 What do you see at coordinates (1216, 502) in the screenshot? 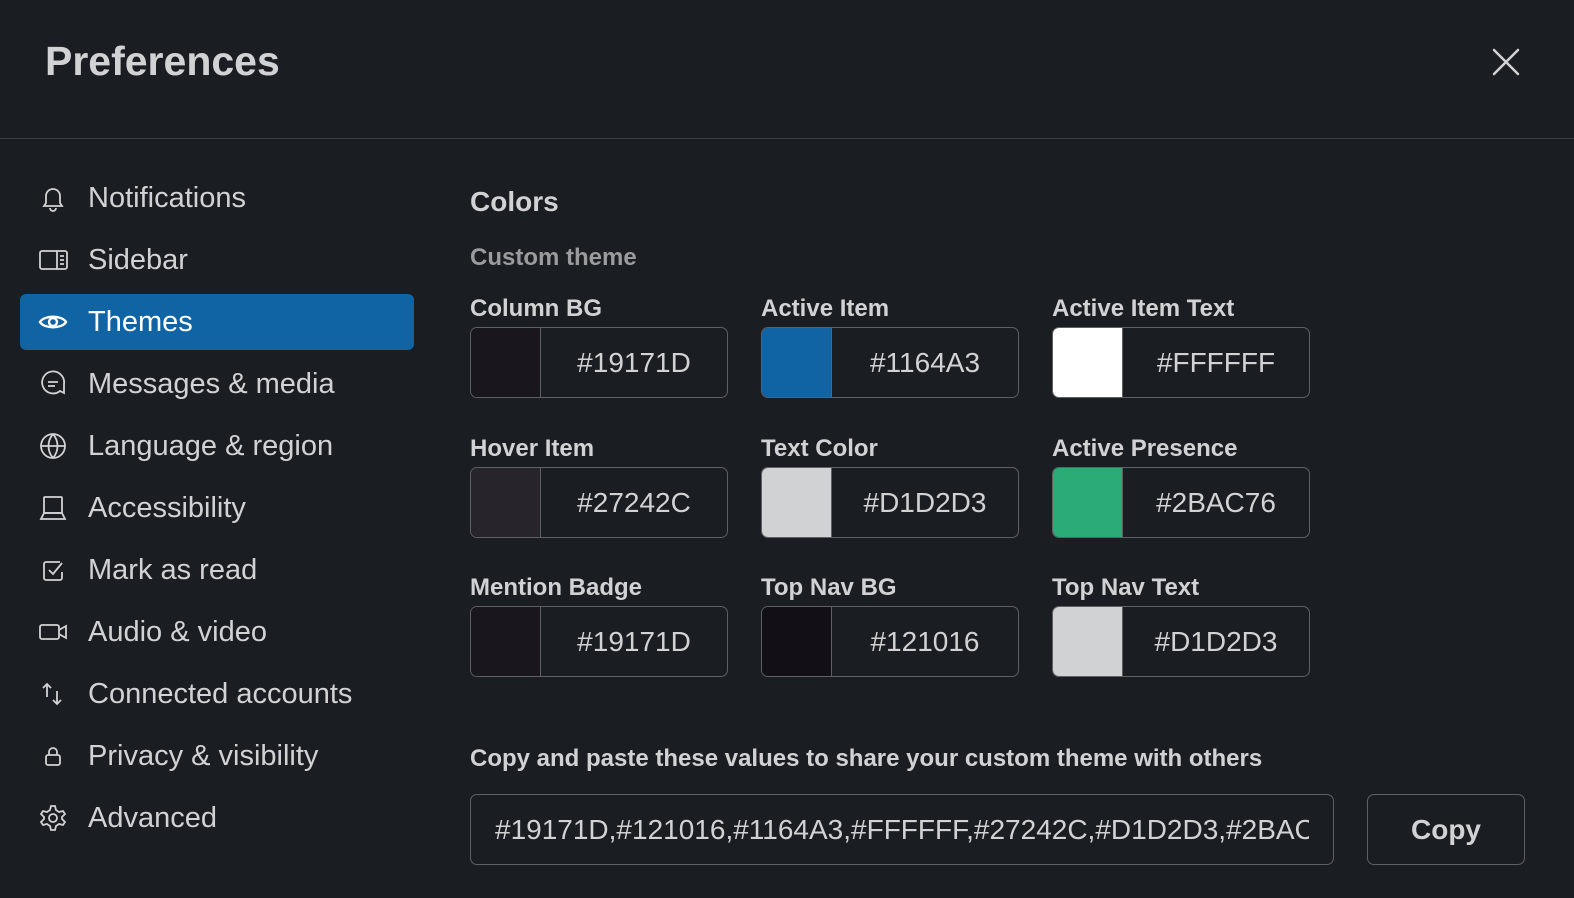
I see `color-hex-value: #2BAC76` at bounding box center [1216, 502].